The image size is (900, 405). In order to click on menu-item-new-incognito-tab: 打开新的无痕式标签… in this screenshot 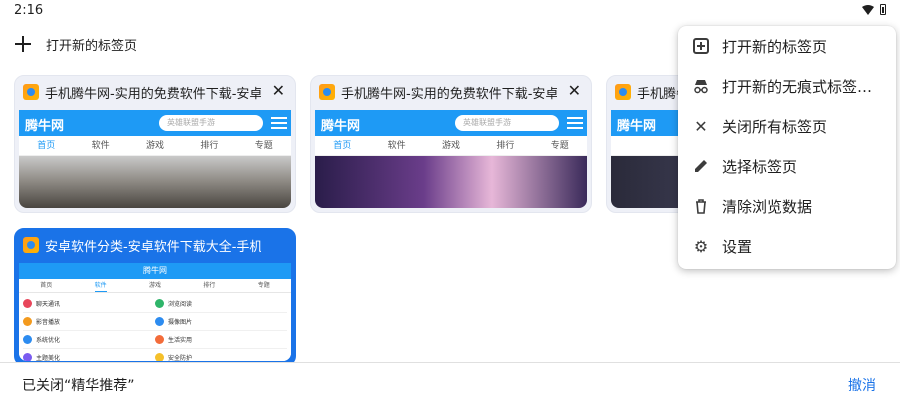, I will do `click(787, 86)`.